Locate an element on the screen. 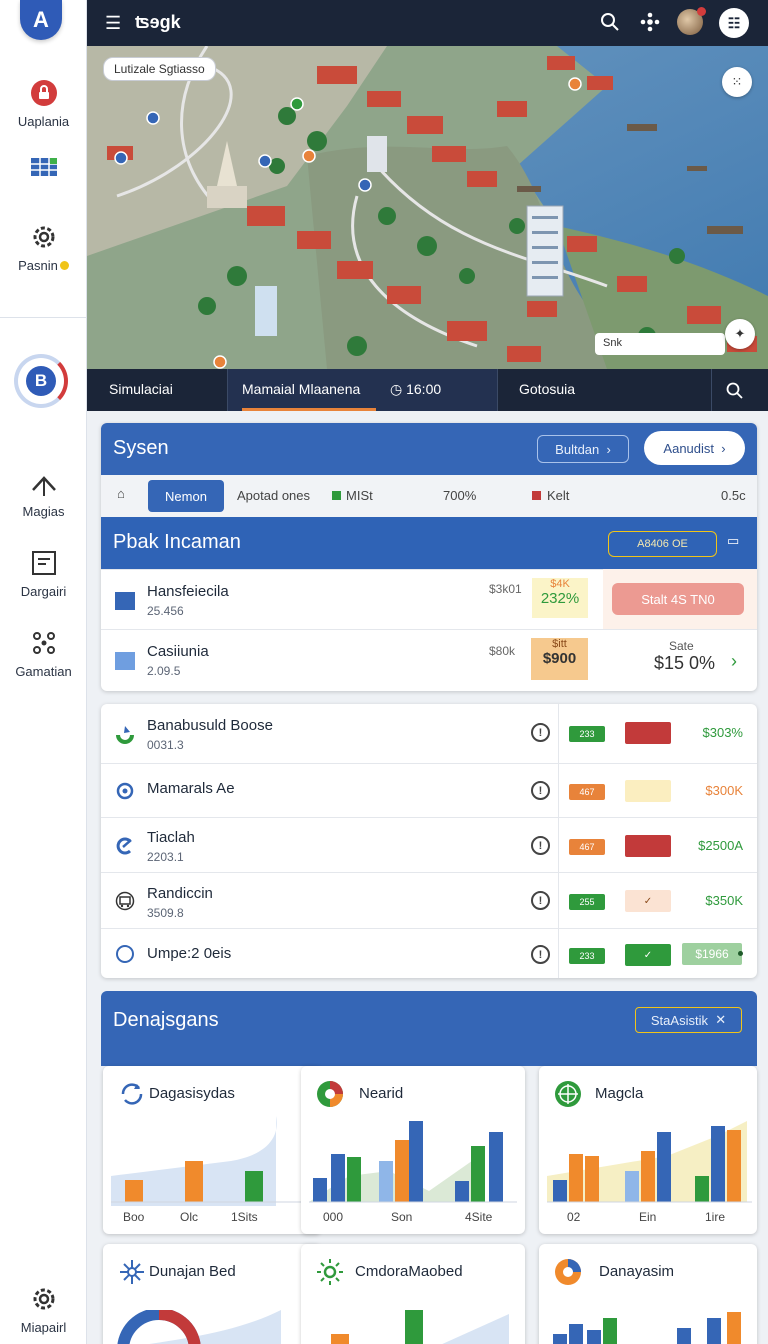 Image resolution: width=768 pixels, height=1344 pixels. filter-apotad: Apotad ones is located at coordinates (273, 495).